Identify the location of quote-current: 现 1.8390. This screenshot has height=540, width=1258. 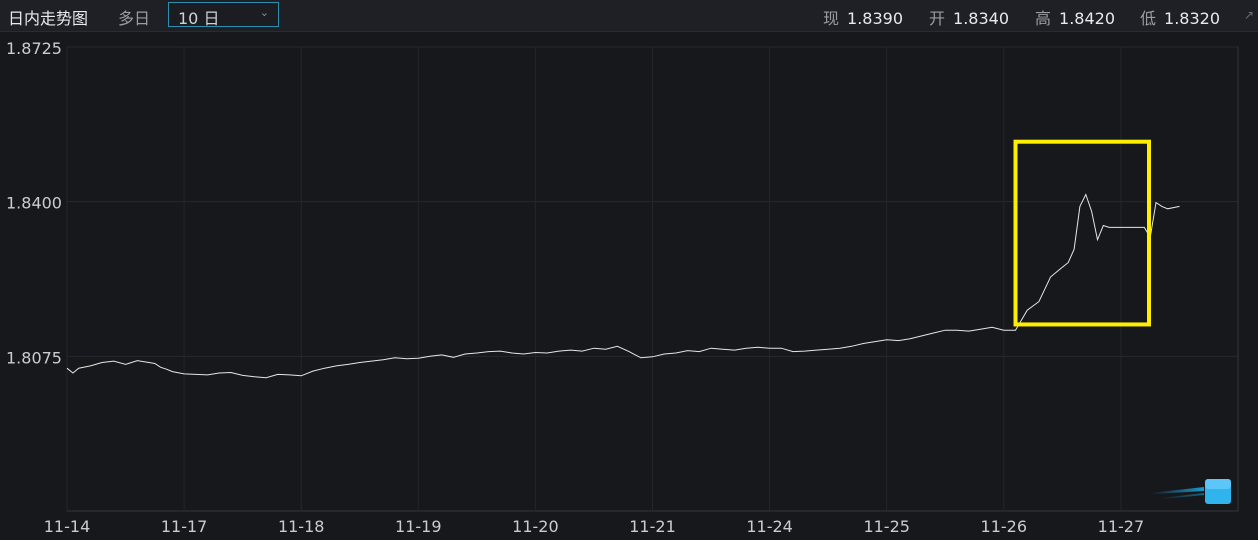
(863, 17).